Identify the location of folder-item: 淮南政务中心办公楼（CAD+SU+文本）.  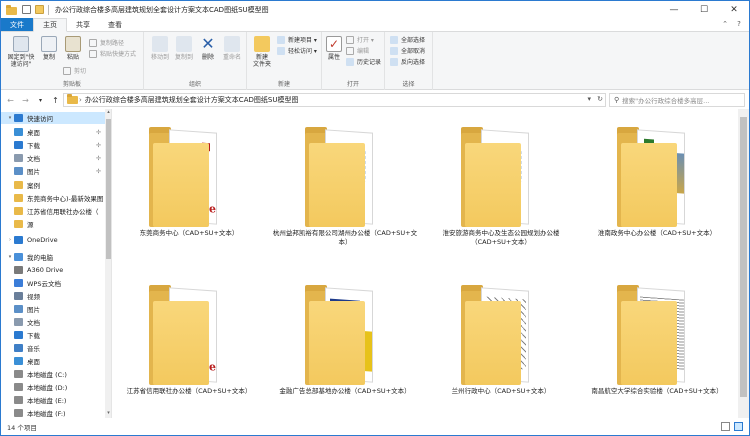
(657, 188).